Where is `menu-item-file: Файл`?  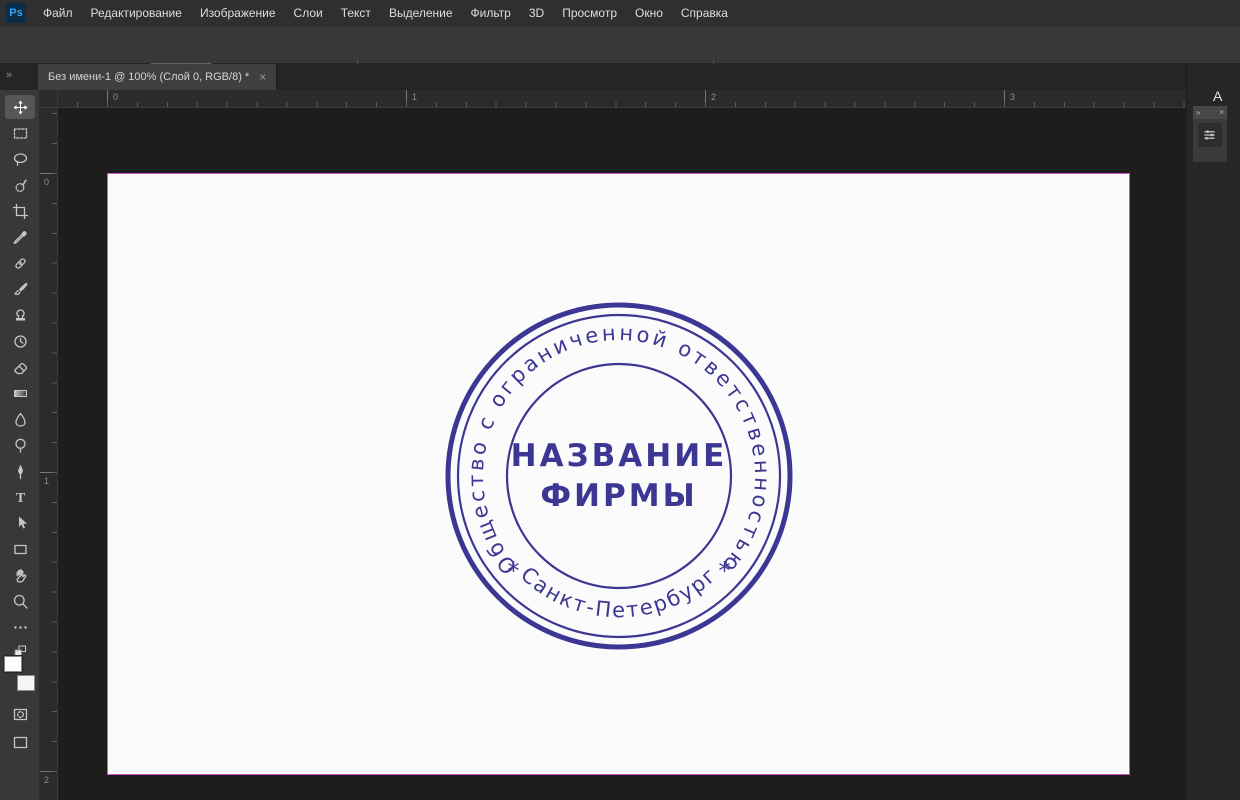
menu-item-file: Файл is located at coordinates (58, 13).